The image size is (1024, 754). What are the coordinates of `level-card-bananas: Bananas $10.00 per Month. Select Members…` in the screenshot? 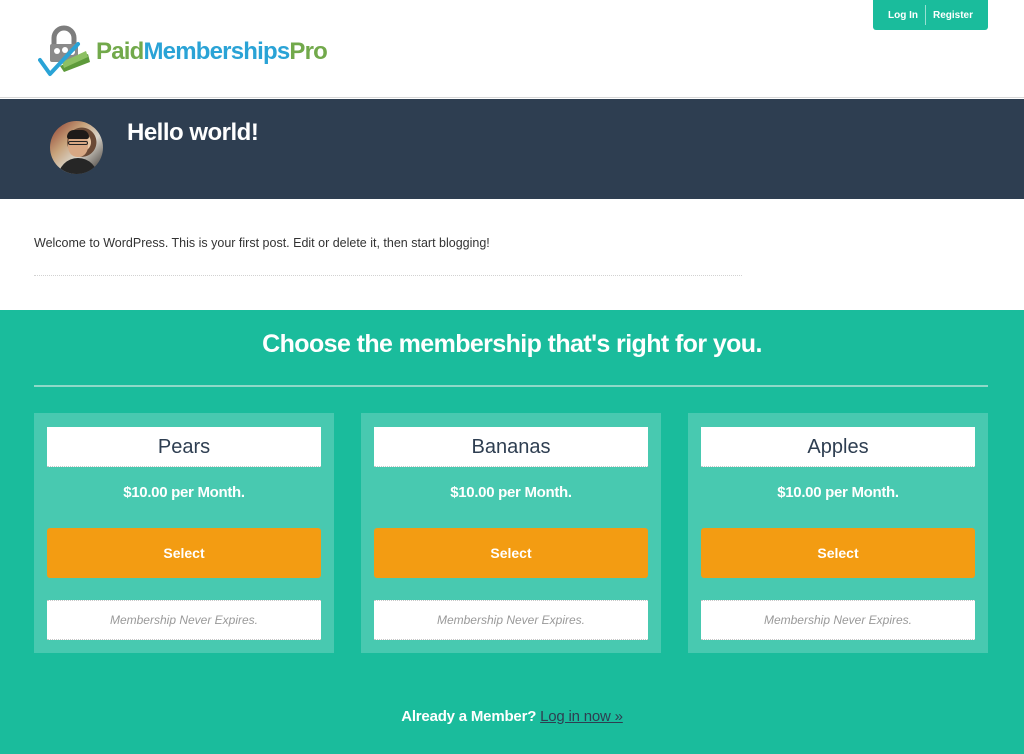 It's located at (511, 533).